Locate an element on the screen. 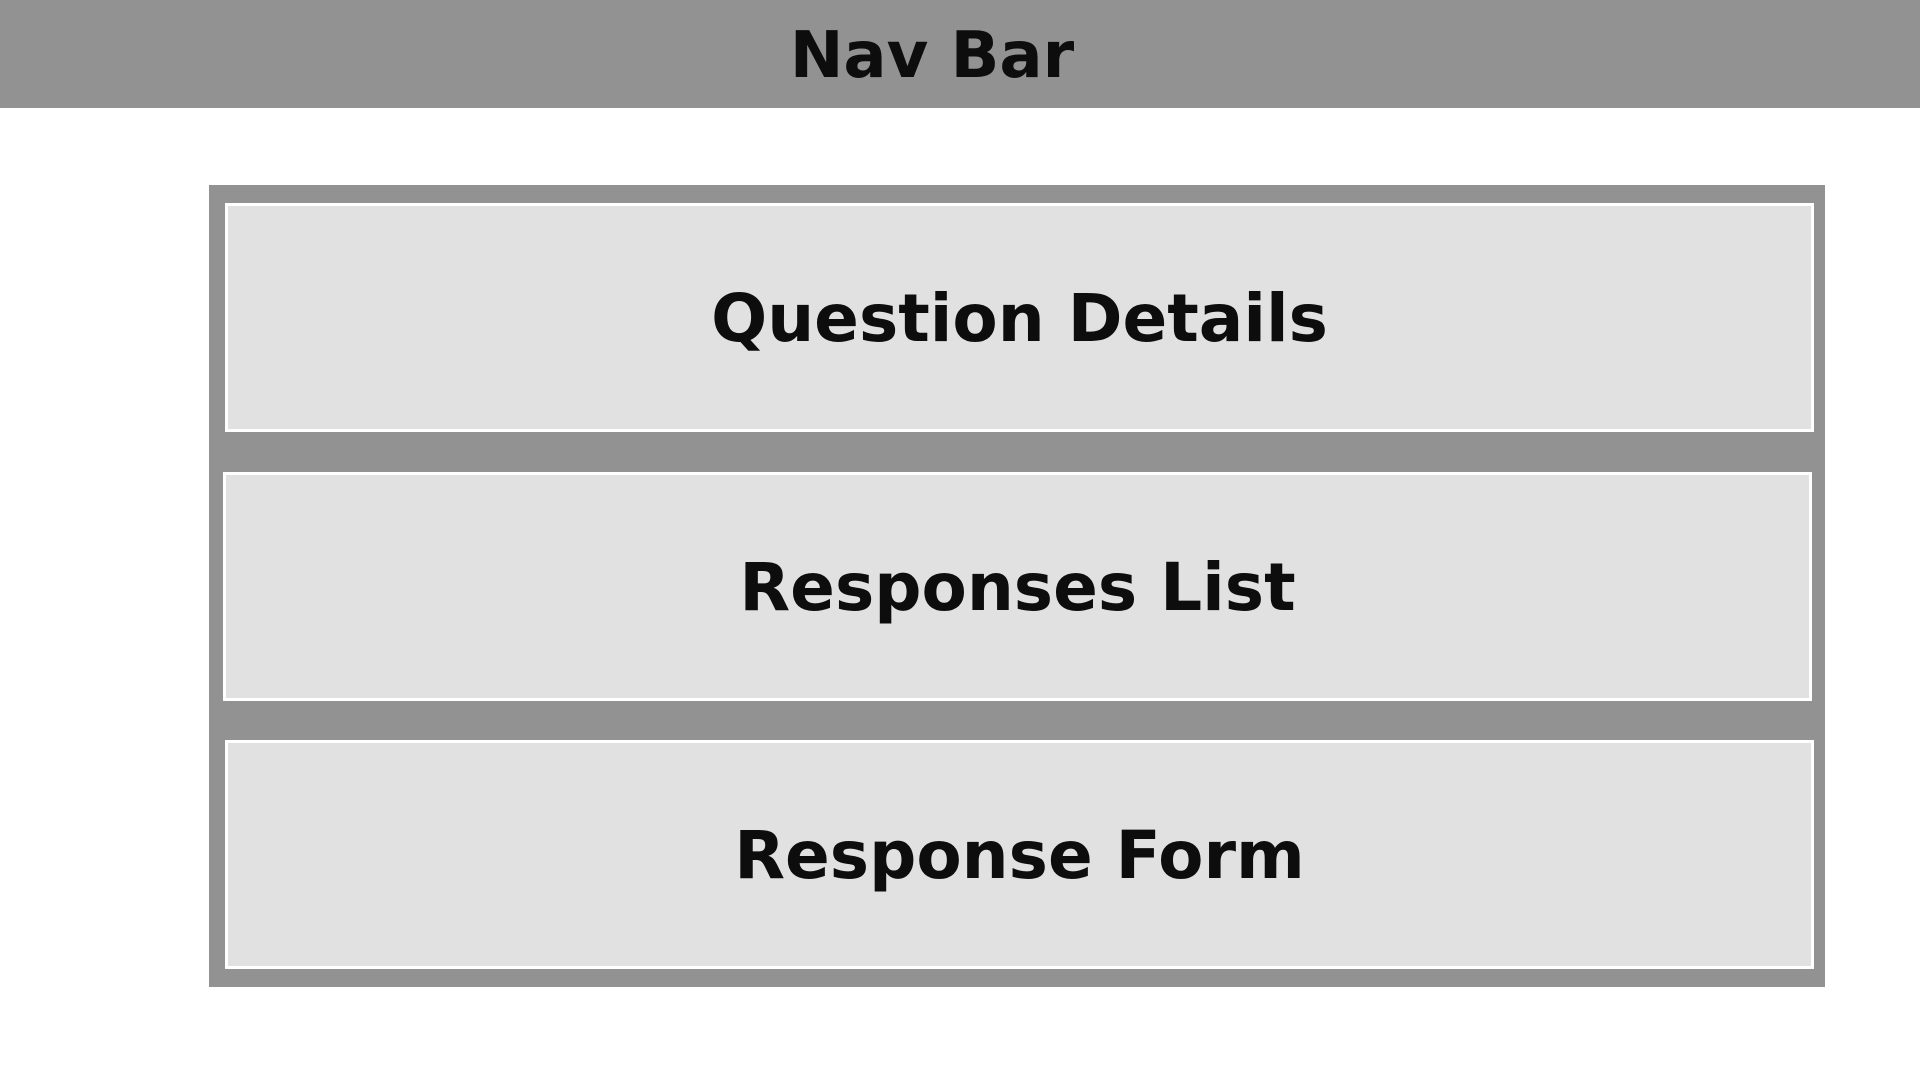 The image size is (1920, 1080). responses-list-label: Responses List is located at coordinates (1017, 587).